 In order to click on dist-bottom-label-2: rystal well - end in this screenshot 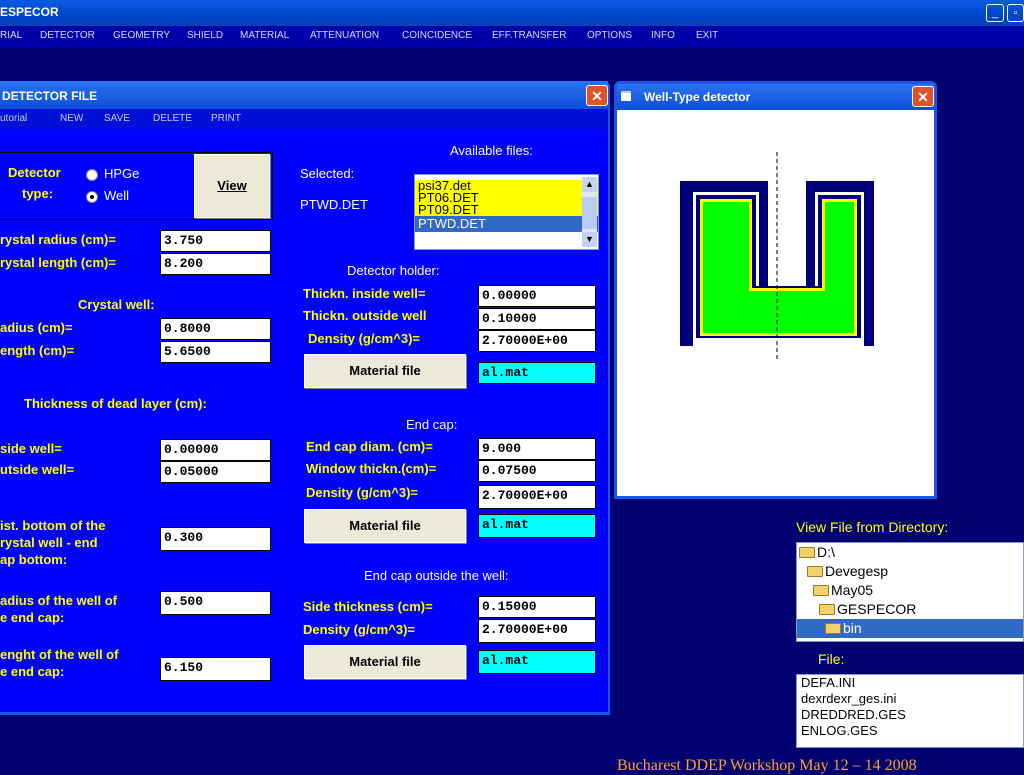, I will do `click(49, 542)`.